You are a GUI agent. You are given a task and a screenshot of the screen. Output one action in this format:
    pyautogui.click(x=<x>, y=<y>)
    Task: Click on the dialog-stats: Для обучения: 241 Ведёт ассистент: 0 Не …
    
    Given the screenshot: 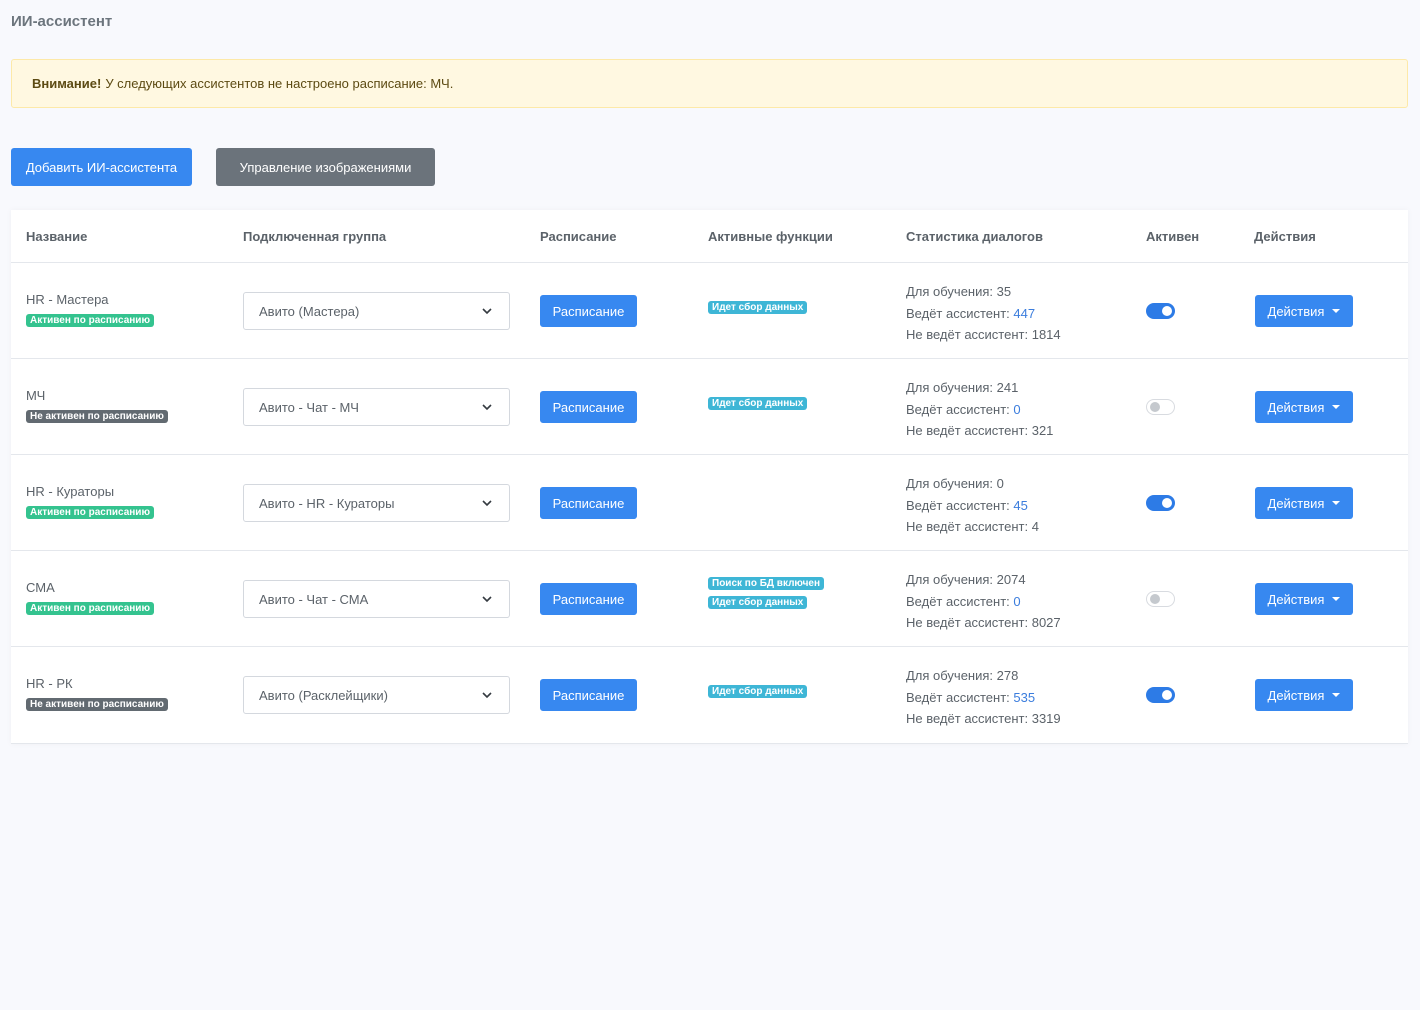 What is the action you would take?
    pyautogui.click(x=979, y=409)
    